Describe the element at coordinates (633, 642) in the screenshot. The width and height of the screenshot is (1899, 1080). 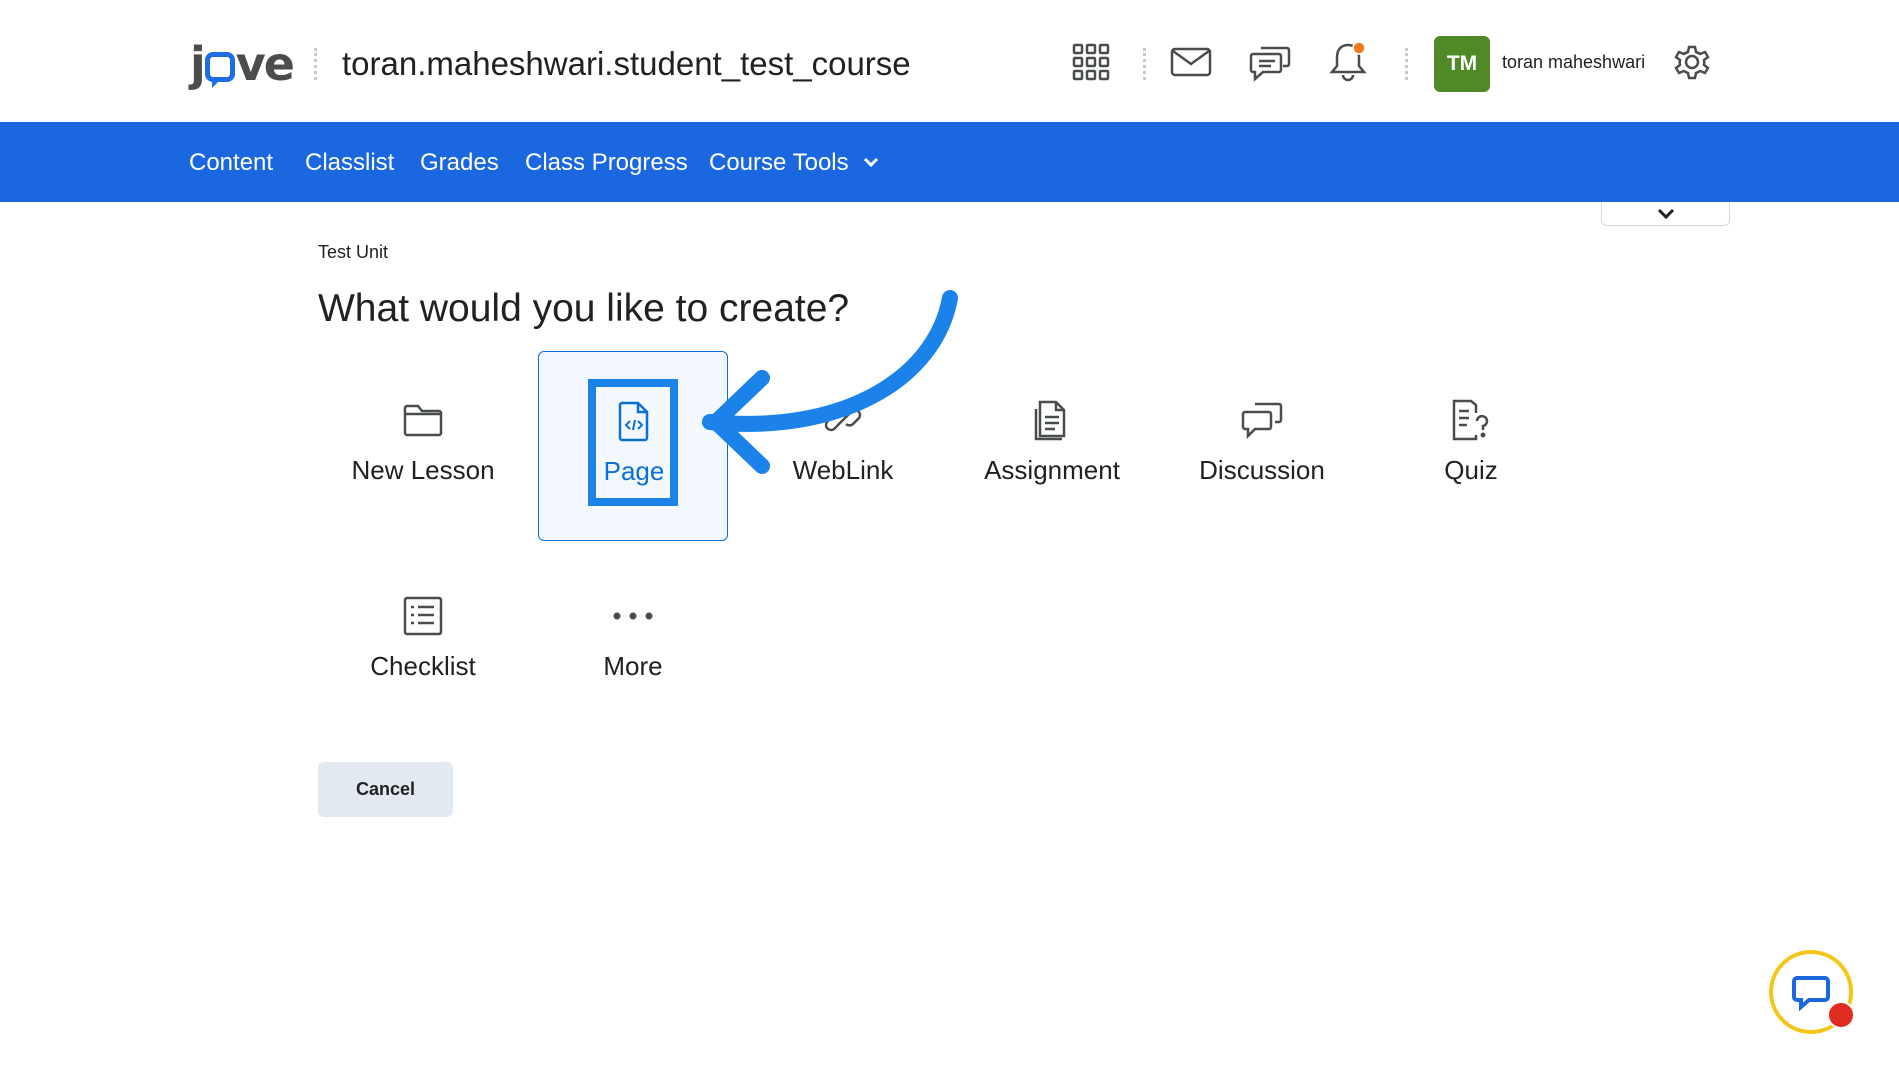
I see `option-more: More` at that location.